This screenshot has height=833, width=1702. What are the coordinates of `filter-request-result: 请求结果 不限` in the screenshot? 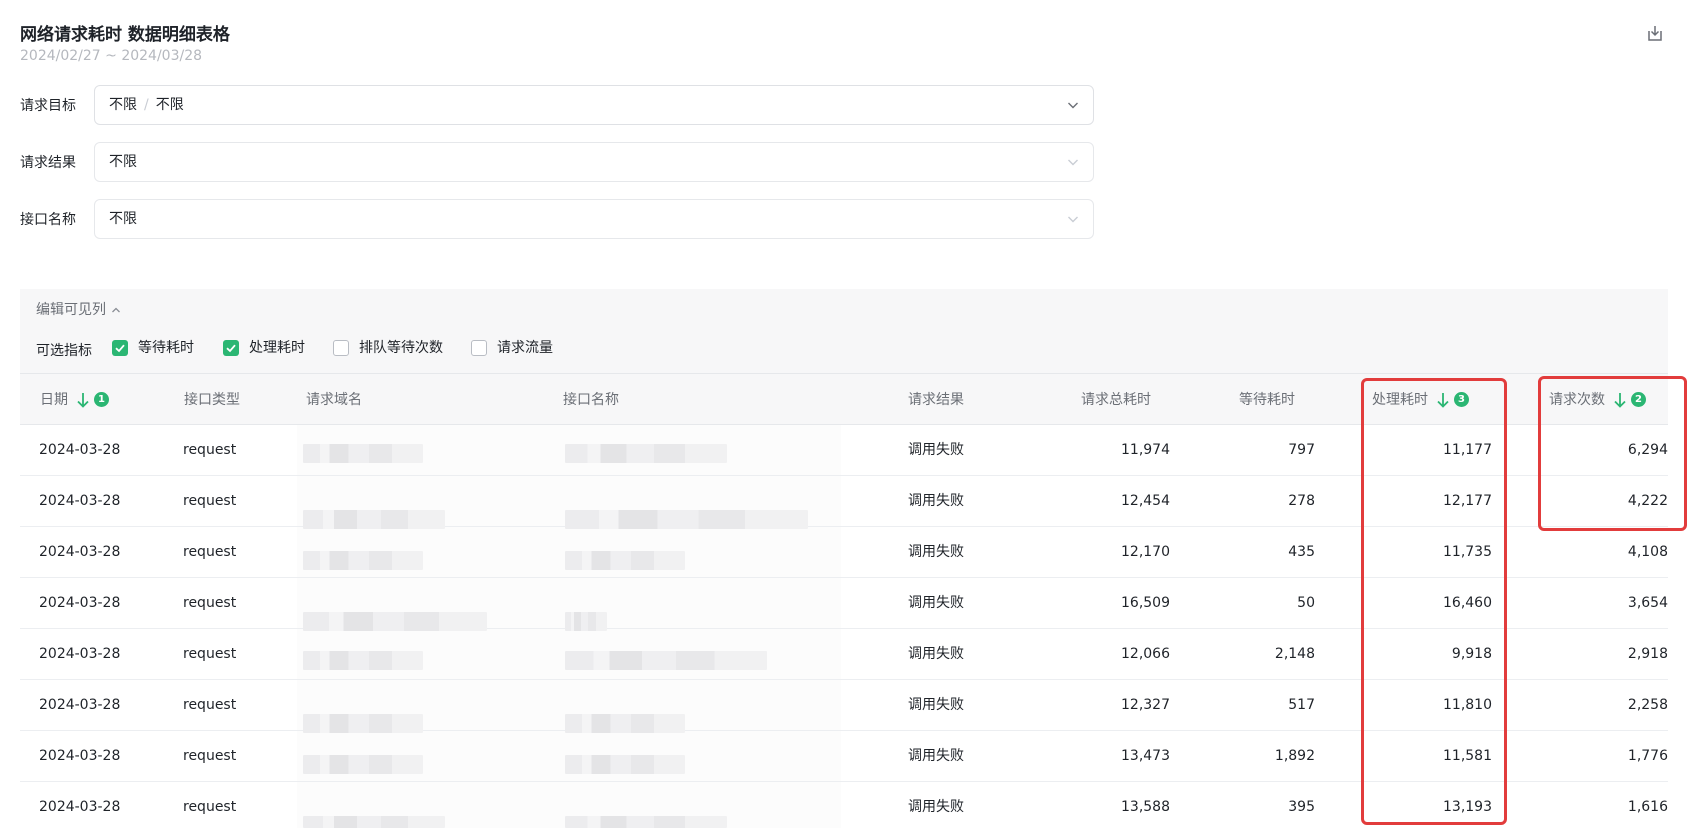 It's located at (560, 163).